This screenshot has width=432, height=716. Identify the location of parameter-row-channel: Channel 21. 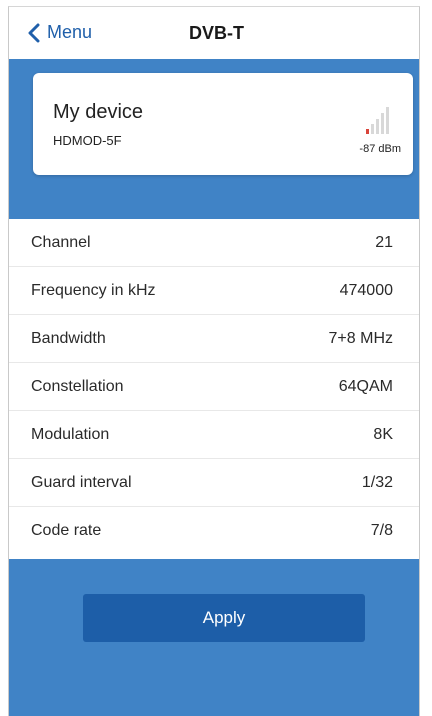
(214, 243).